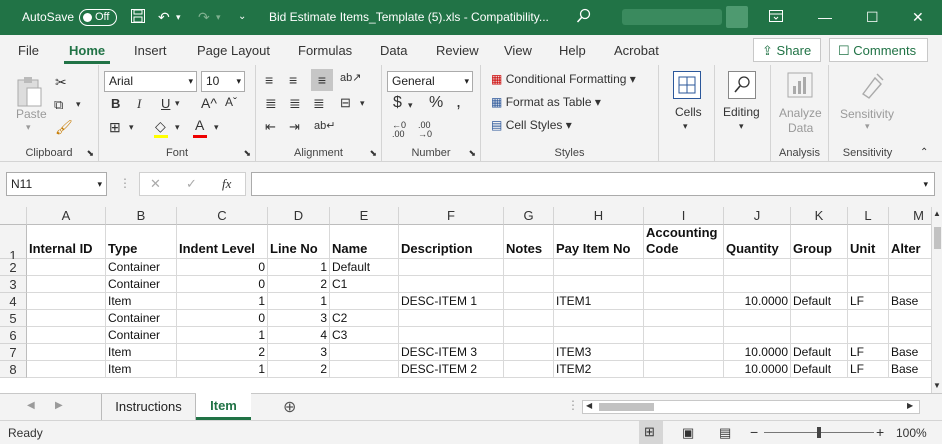 This screenshot has width=942, height=444. I want to click on table-cell: Container, so click(141, 284).